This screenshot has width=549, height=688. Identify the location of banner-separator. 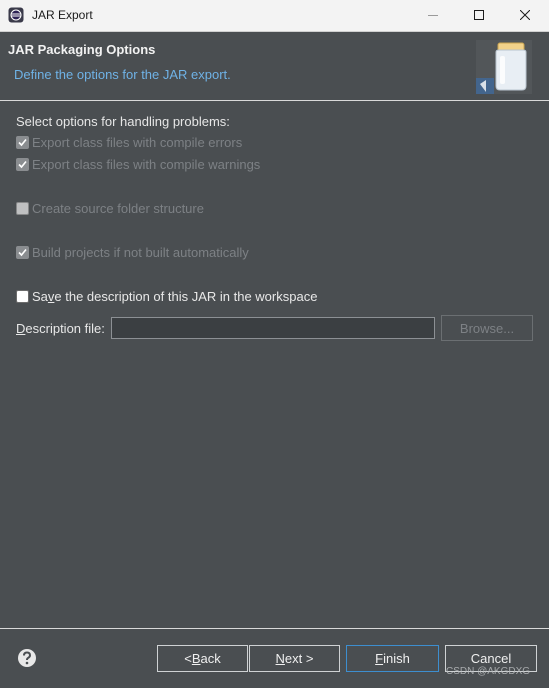
(274, 100).